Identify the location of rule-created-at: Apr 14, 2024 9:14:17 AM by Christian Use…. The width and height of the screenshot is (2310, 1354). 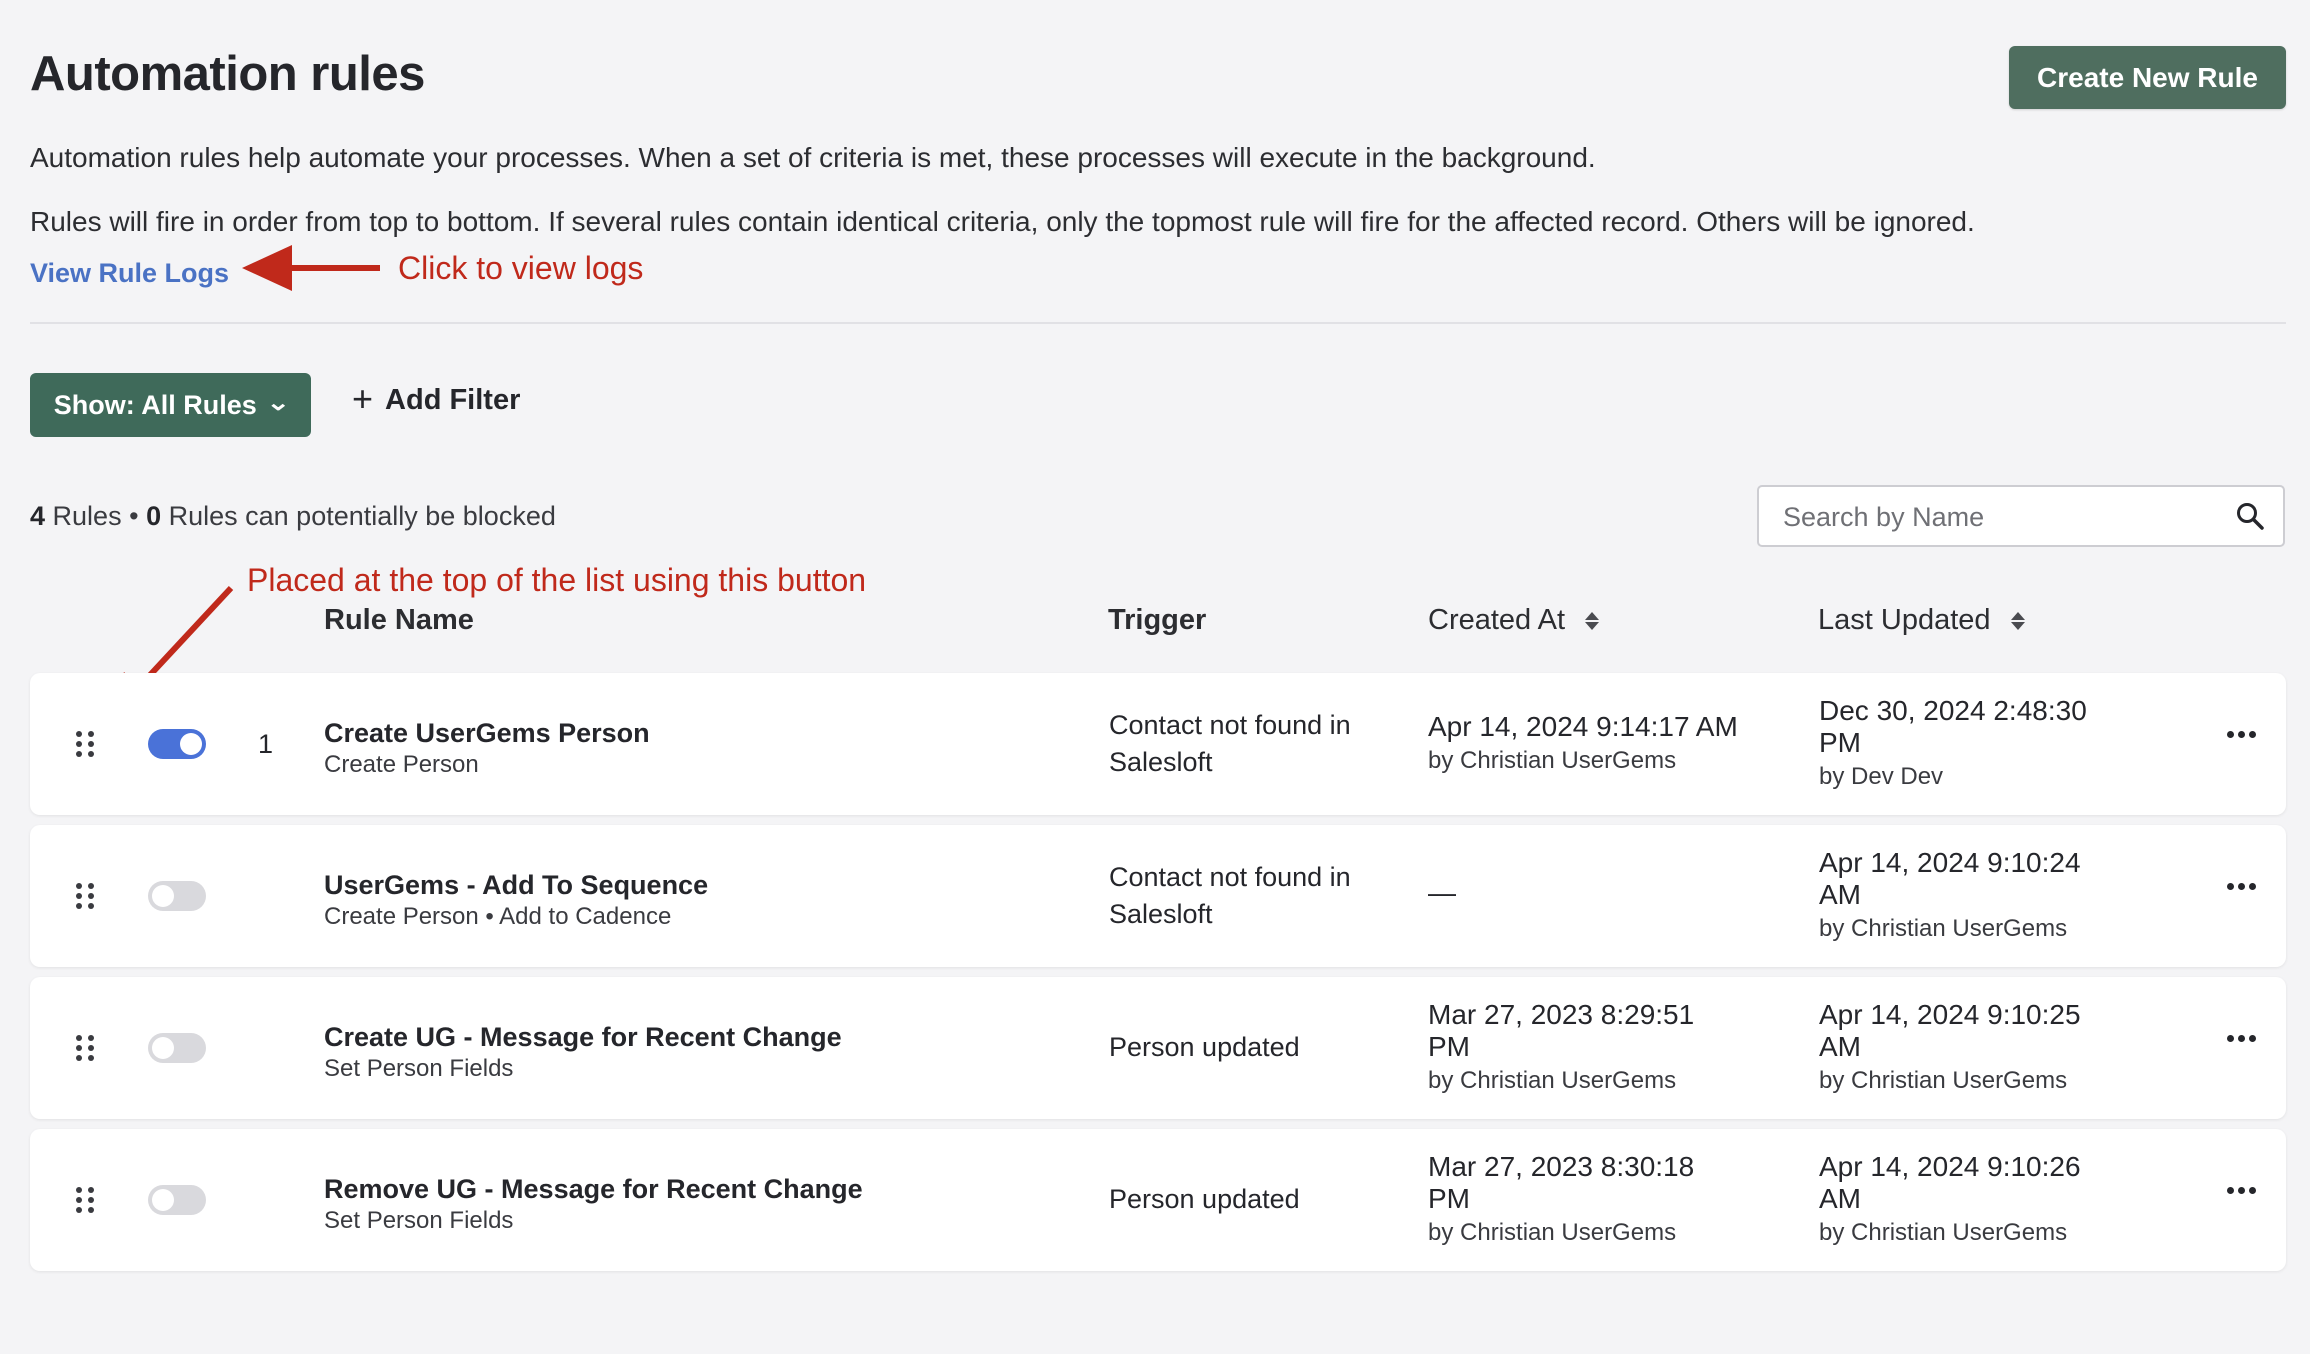
(1598, 744).